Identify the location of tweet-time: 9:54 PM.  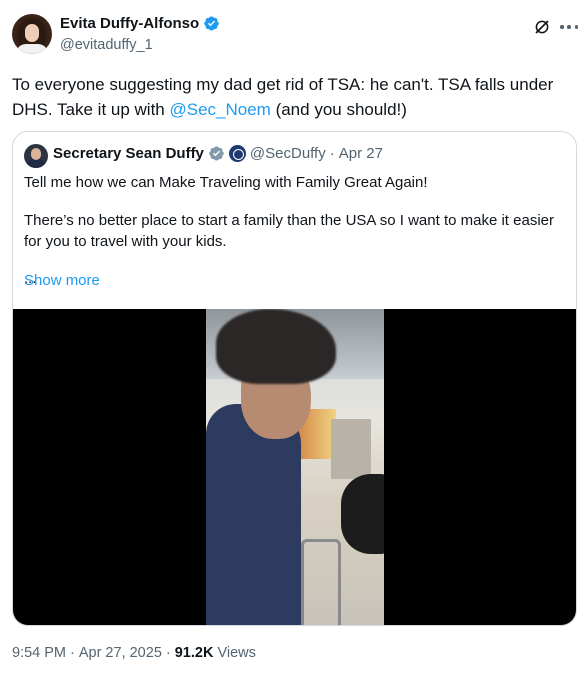
(39, 653).